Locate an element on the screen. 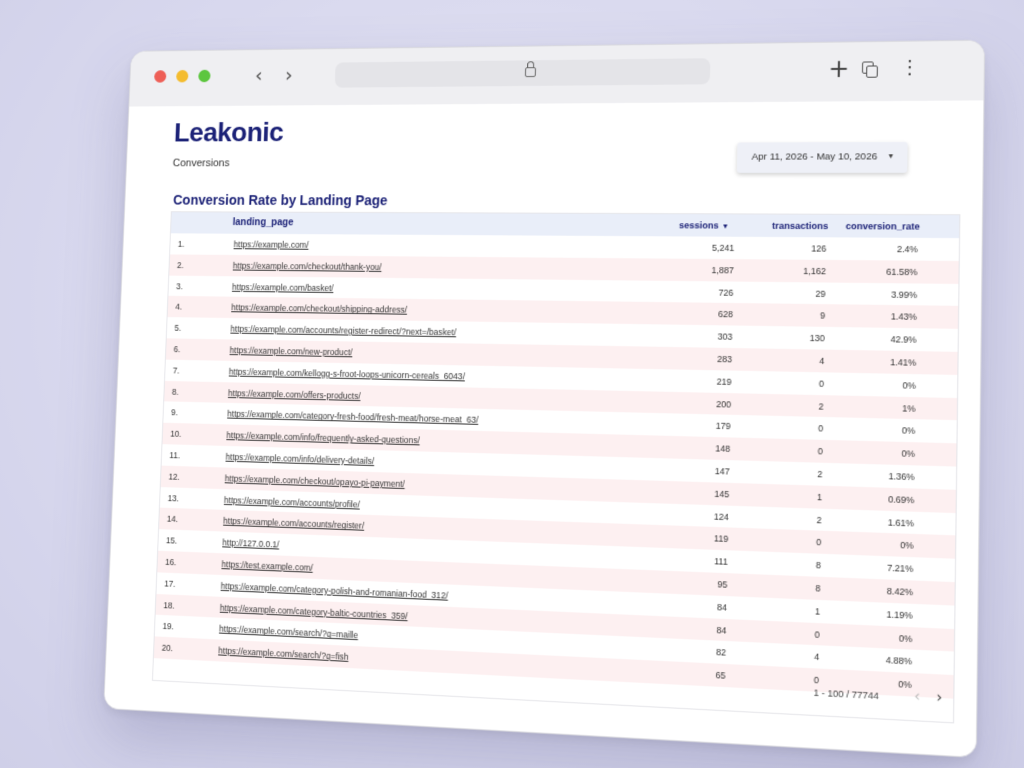  conversion-rate-value: 2.4% is located at coordinates (907, 249).